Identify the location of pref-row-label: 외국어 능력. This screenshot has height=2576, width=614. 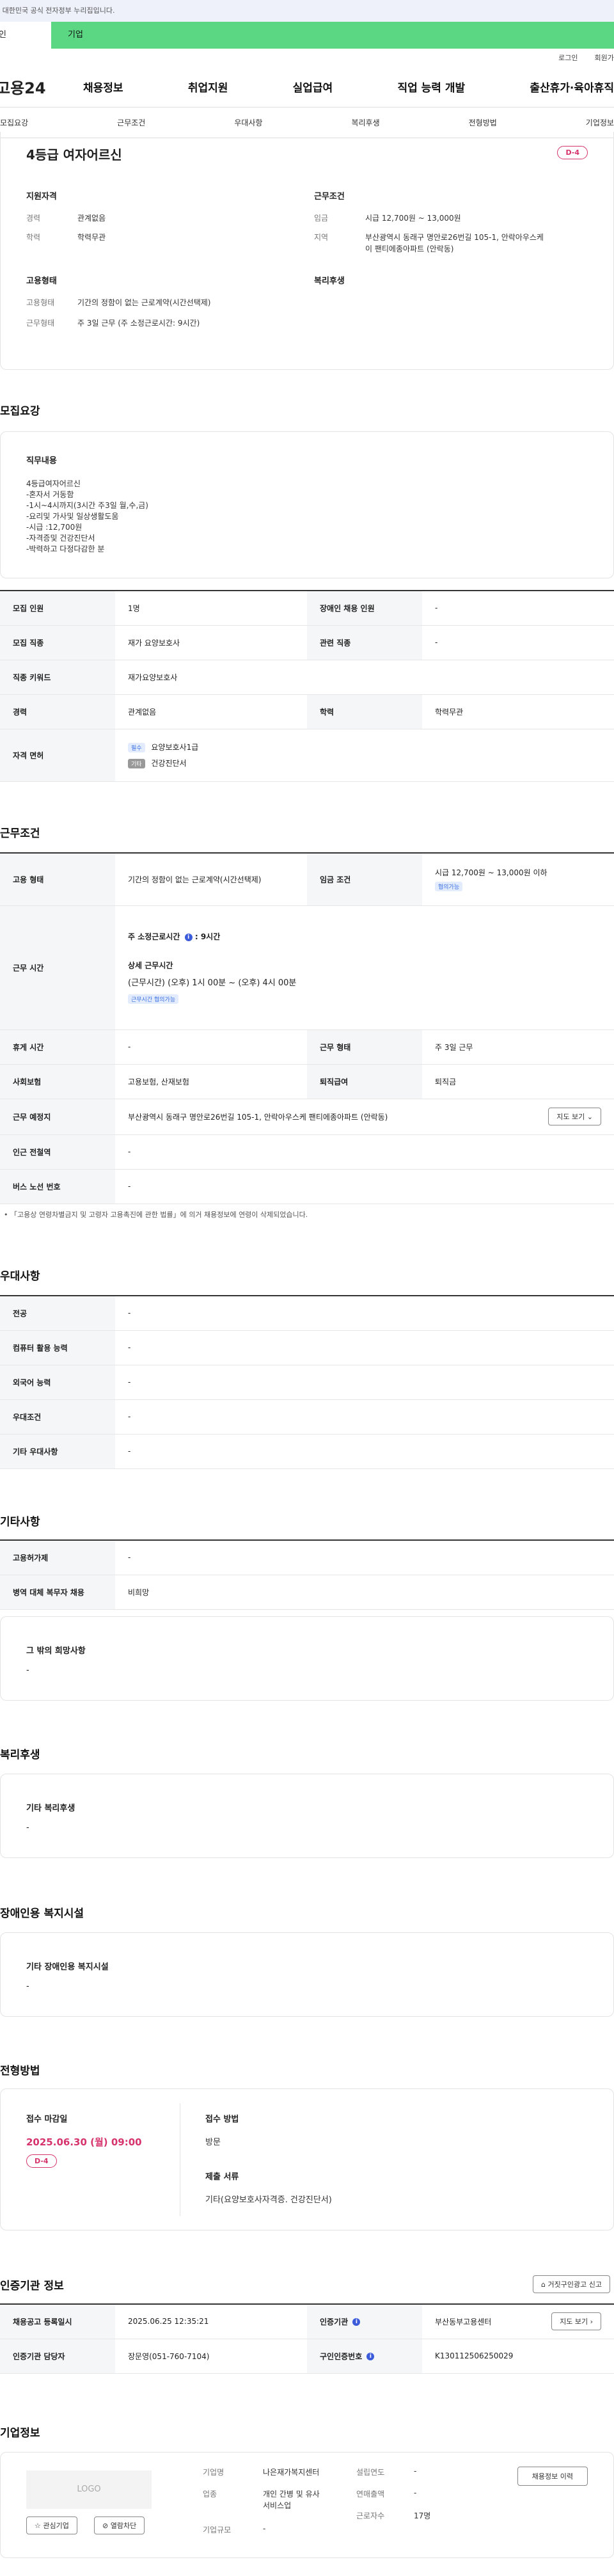
(57, 1383).